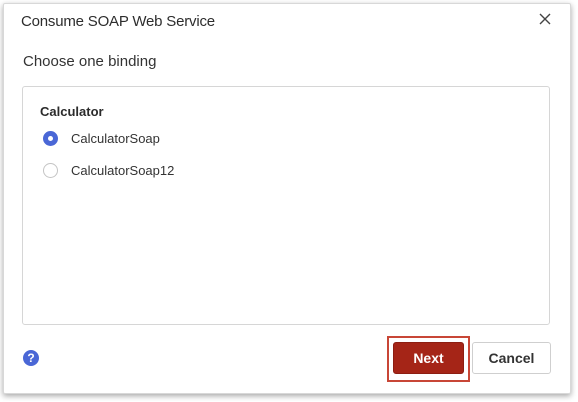  I want to click on binding-option-calculatorsoap12: CalculatorSoap12, so click(108, 170).